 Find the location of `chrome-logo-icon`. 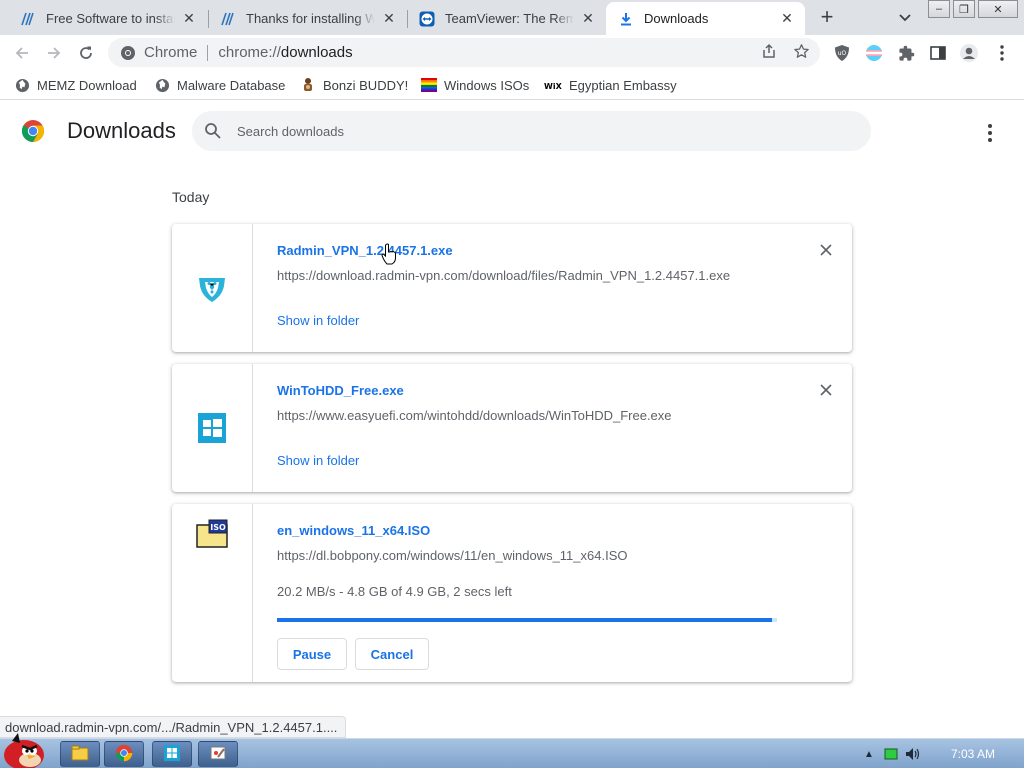

chrome-logo-icon is located at coordinates (33, 131).